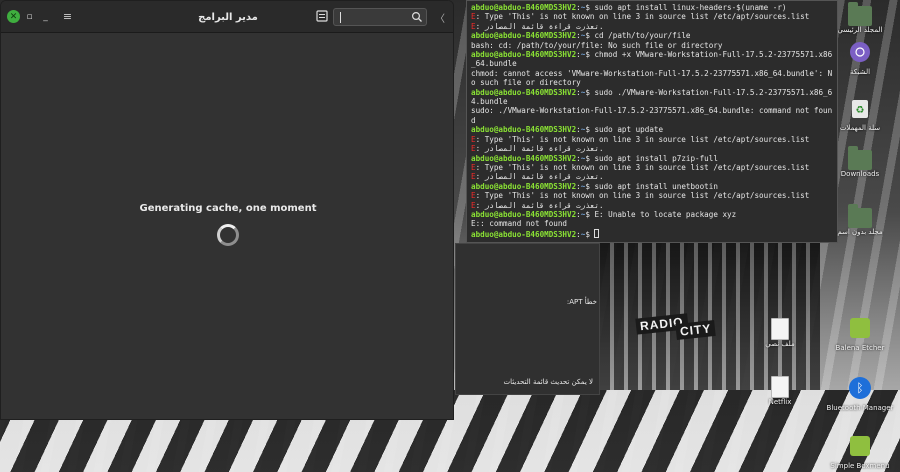 The height and width of the screenshot is (472, 900). I want to click on desktop-icon-balena-etcher: Balena Etcher, so click(860, 334).